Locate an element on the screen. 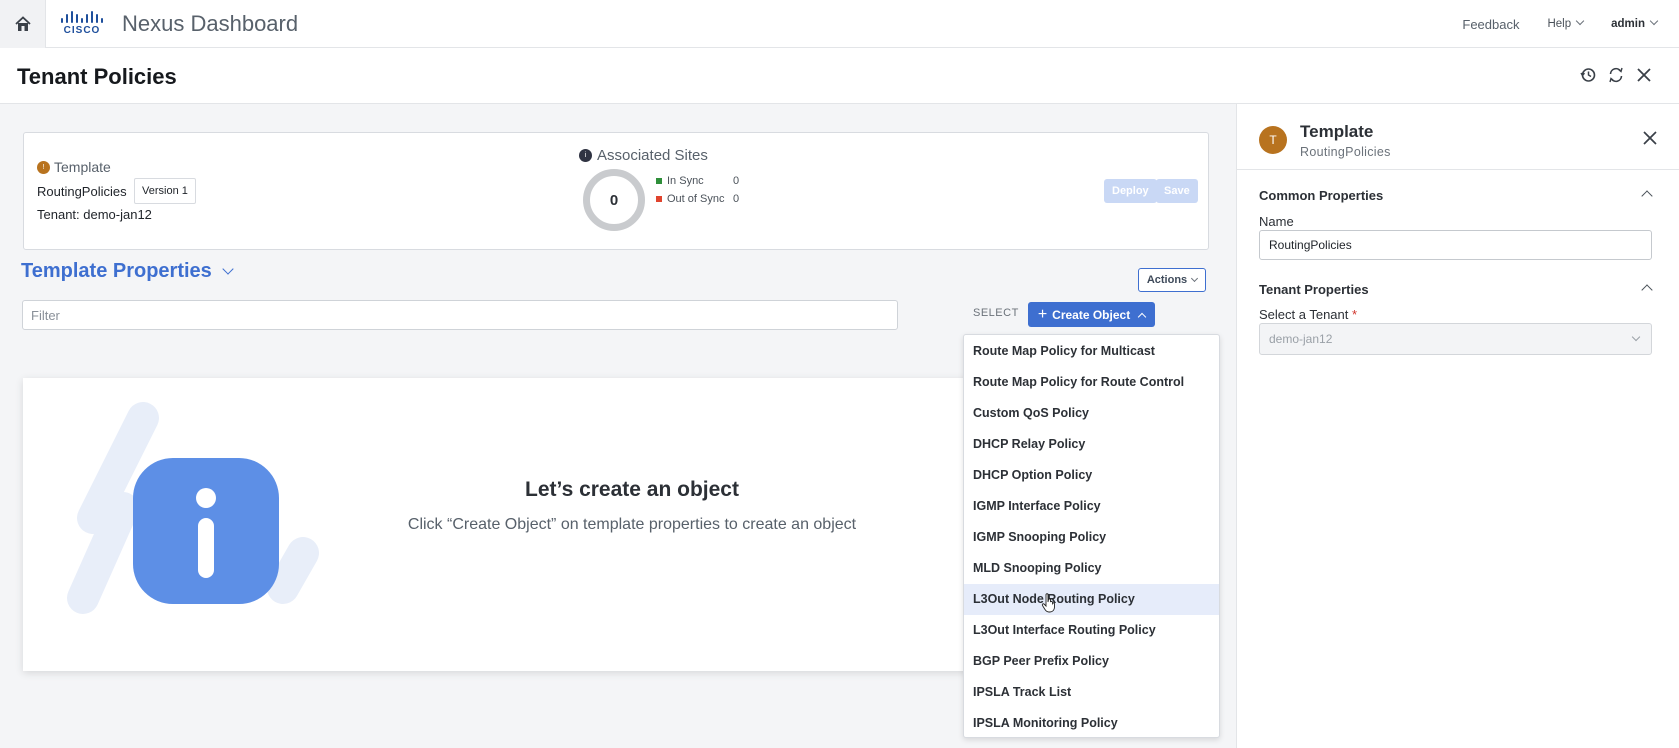  template-properties-toggle: Template Properties is located at coordinates (127, 271).